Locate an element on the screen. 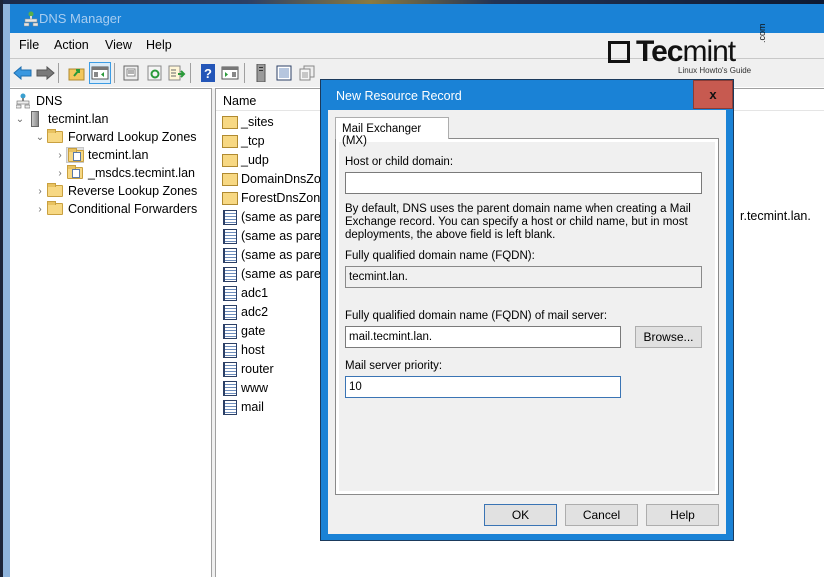  server-button is located at coordinates (261, 73).